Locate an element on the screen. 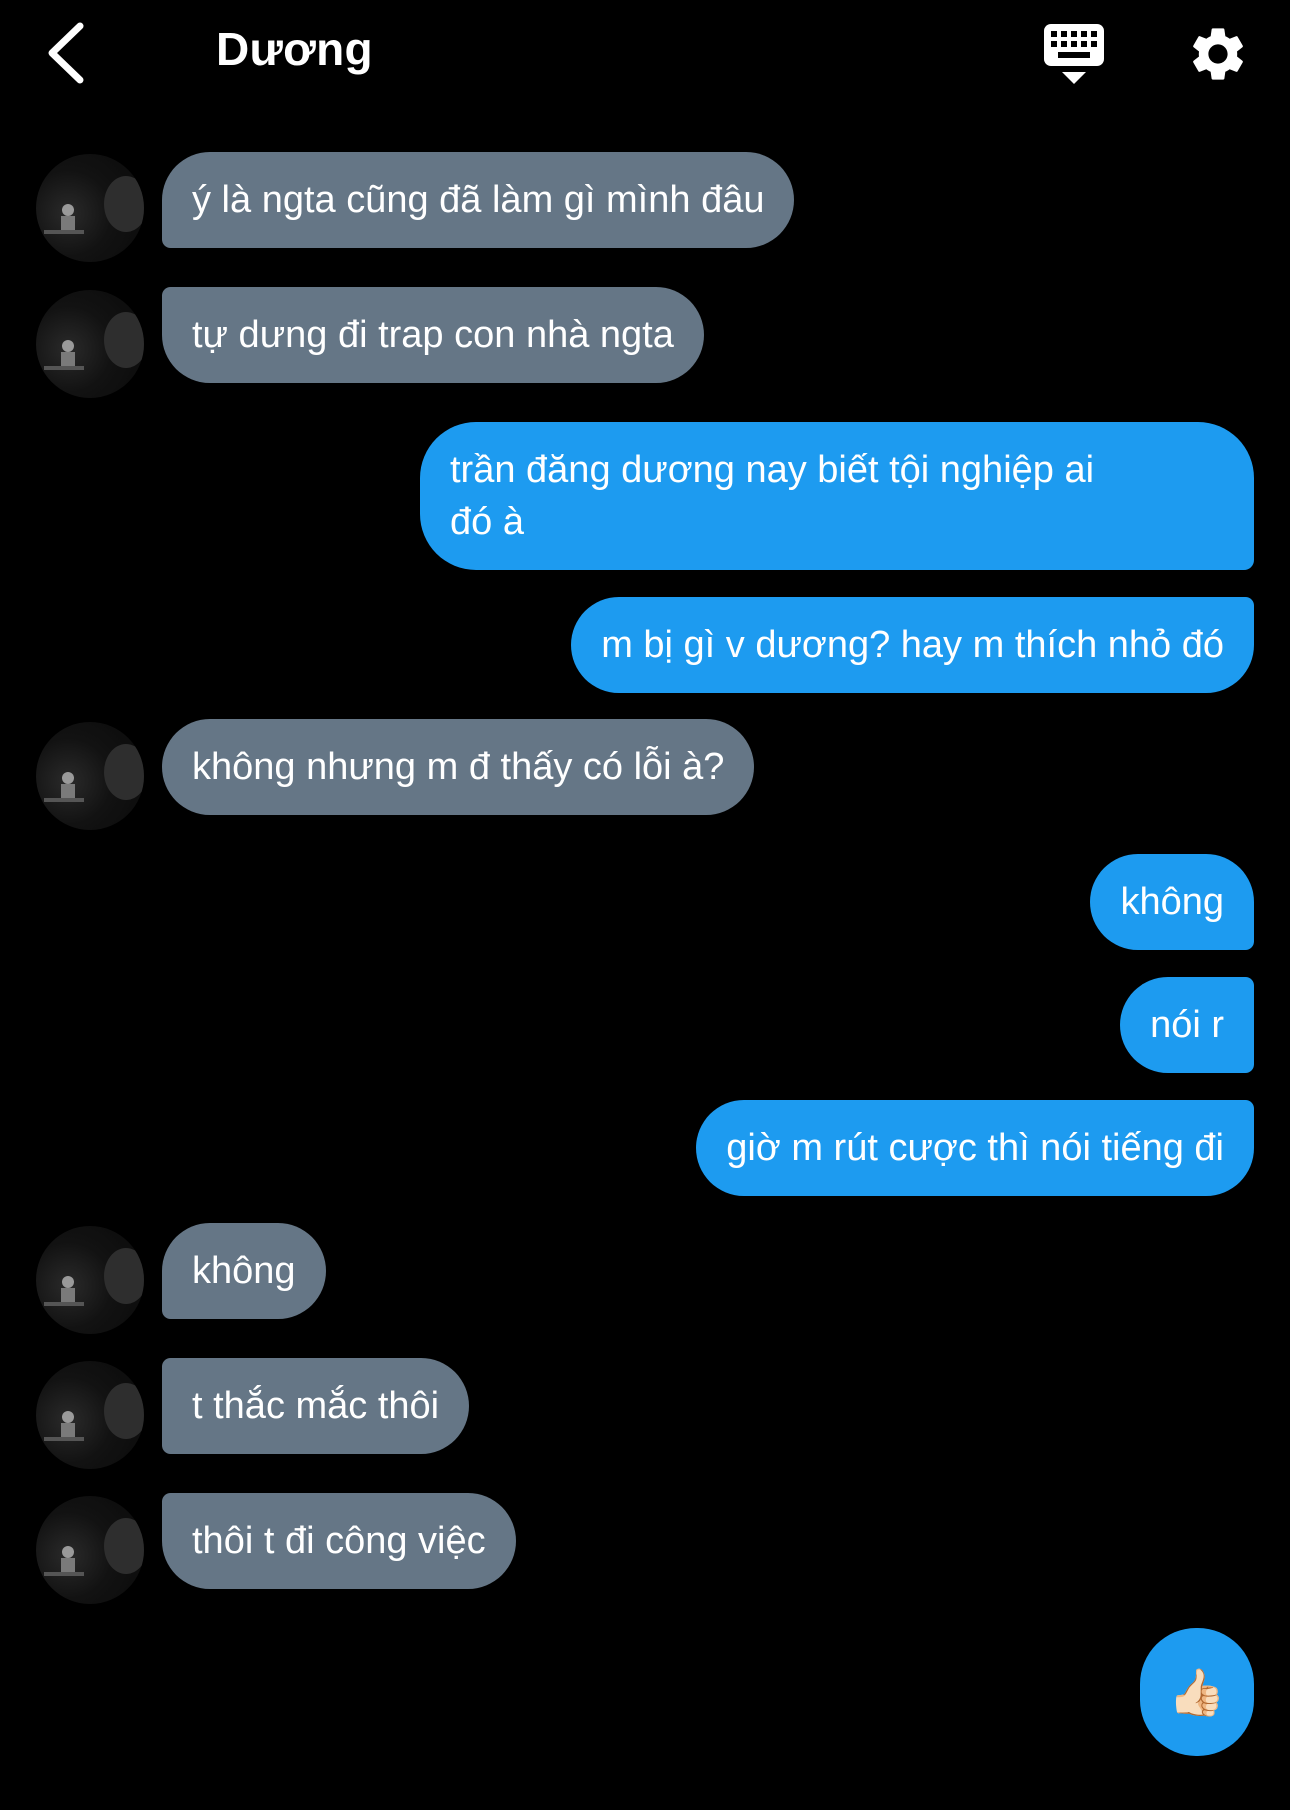 This screenshot has width=1290, height=1810. outgoing-message: giờ m rút cược thì nói tiếng đi is located at coordinates (975, 1148).